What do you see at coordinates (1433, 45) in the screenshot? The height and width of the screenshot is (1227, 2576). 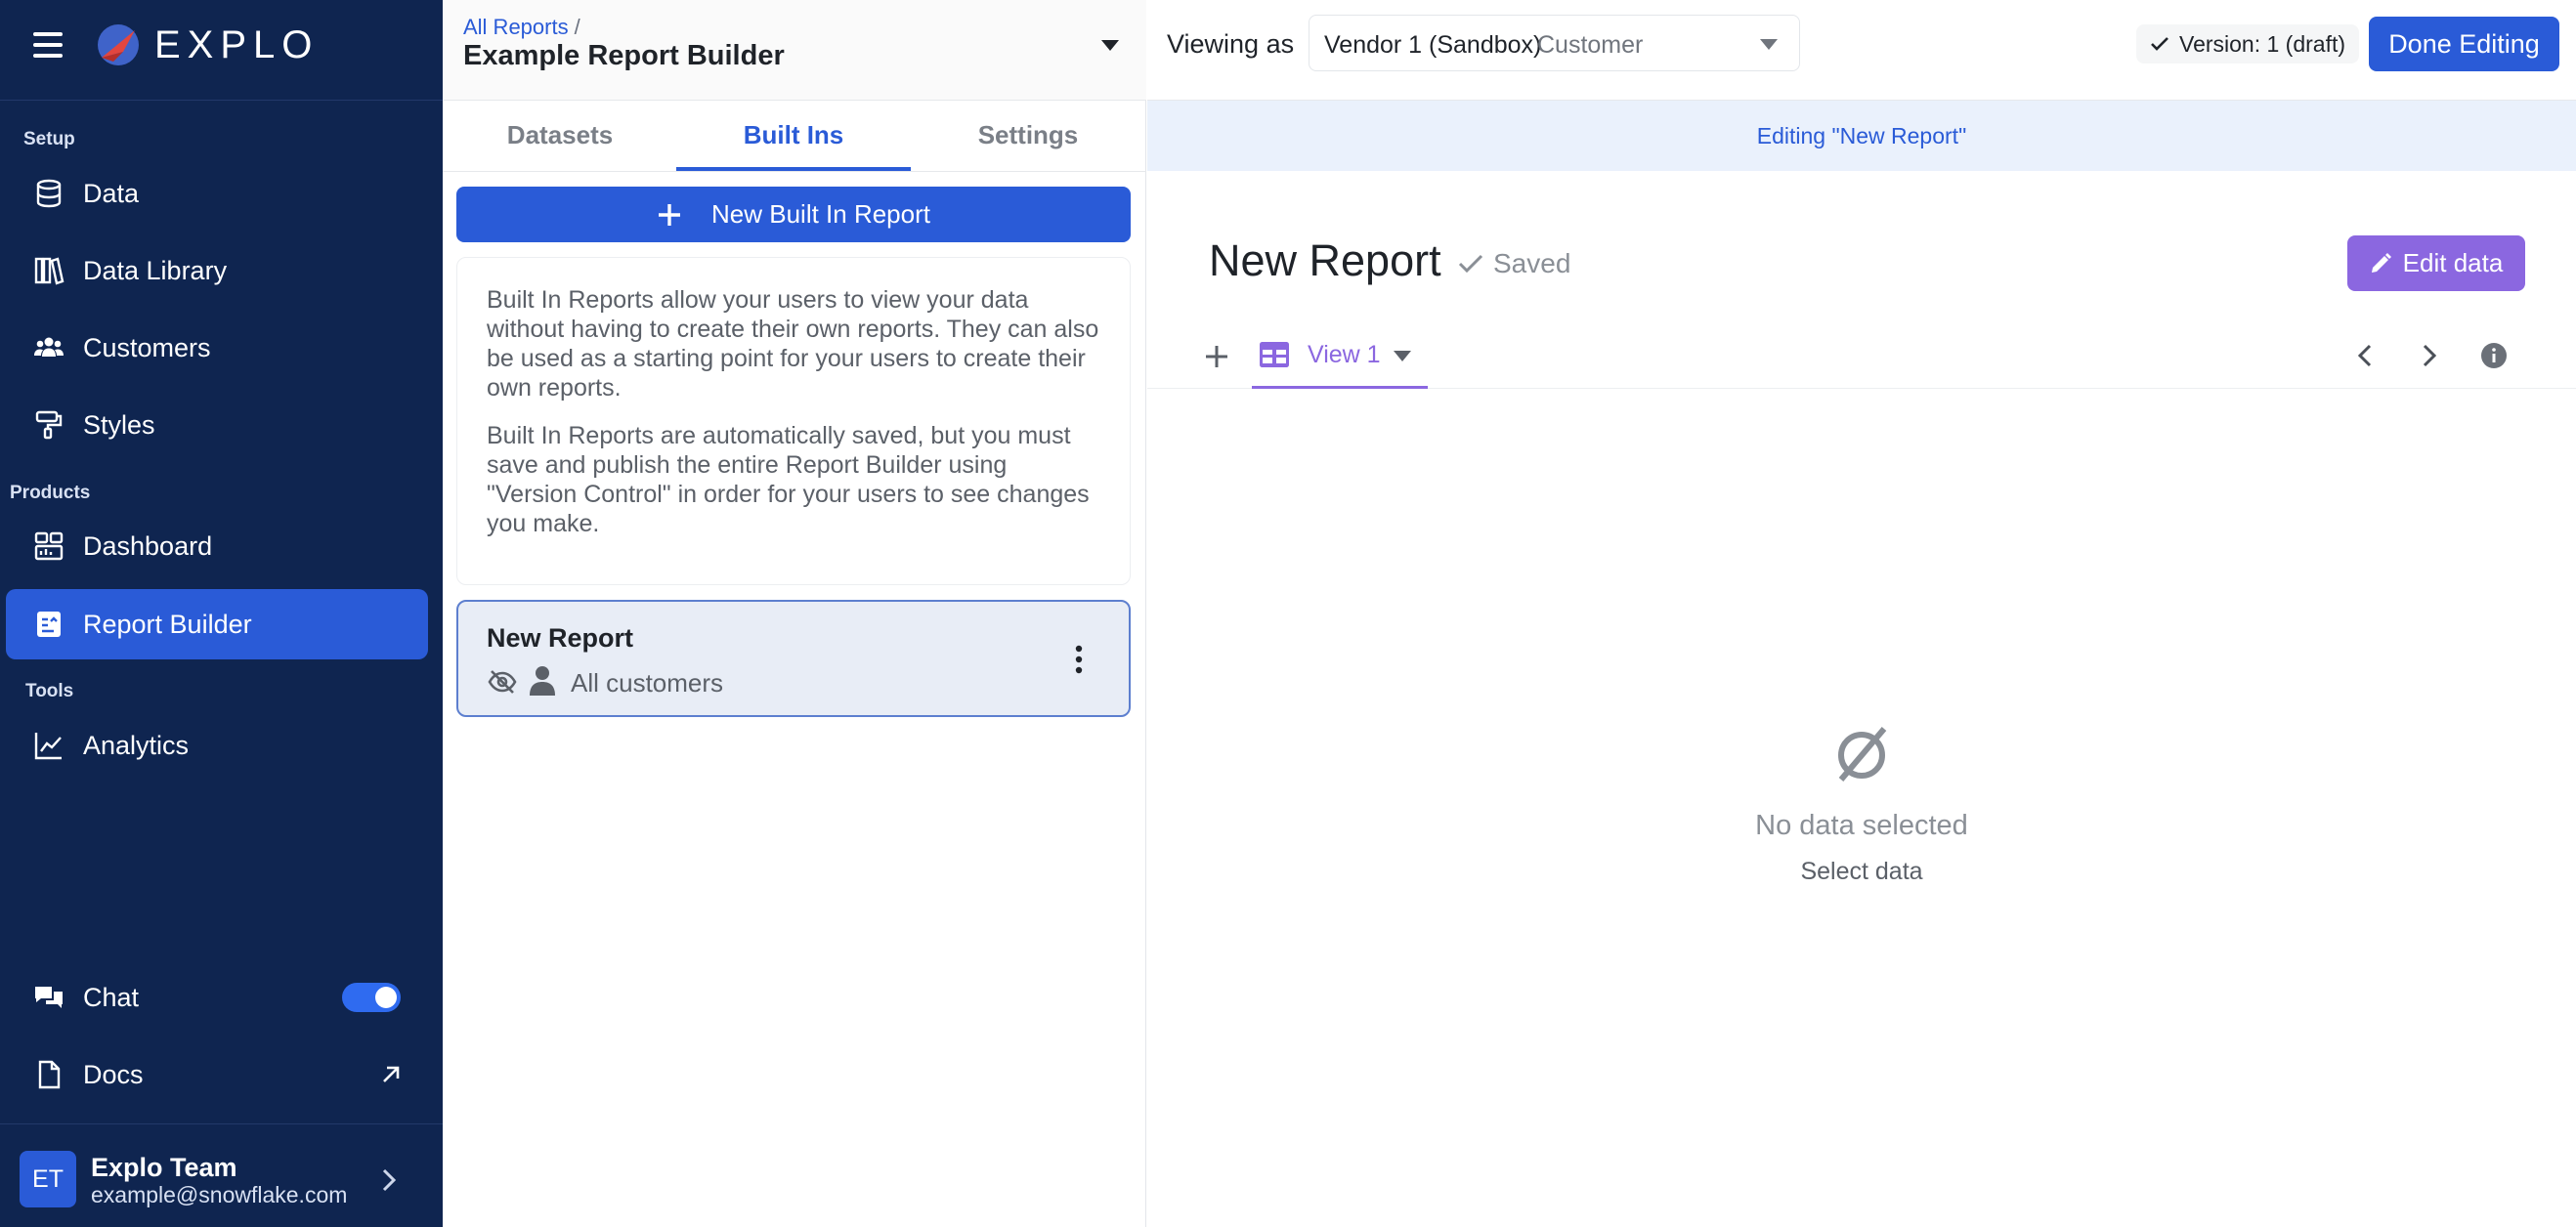 I see `selected-customer: Vendor 1 (Sandbox)` at bounding box center [1433, 45].